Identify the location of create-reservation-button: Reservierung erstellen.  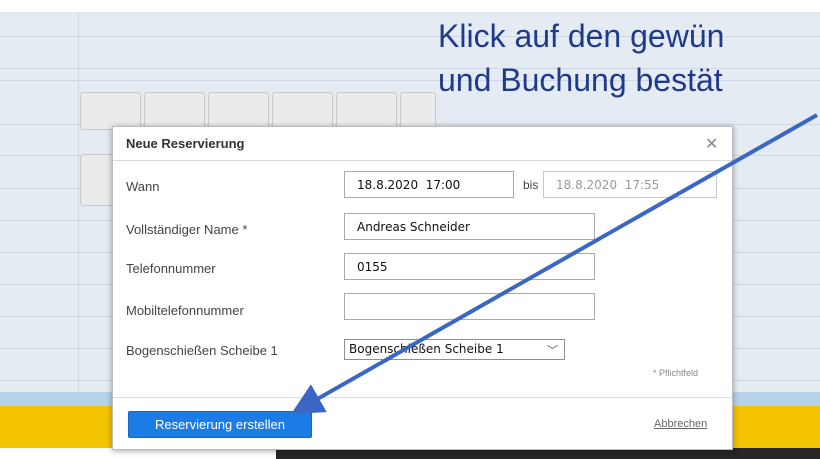
(220, 424).